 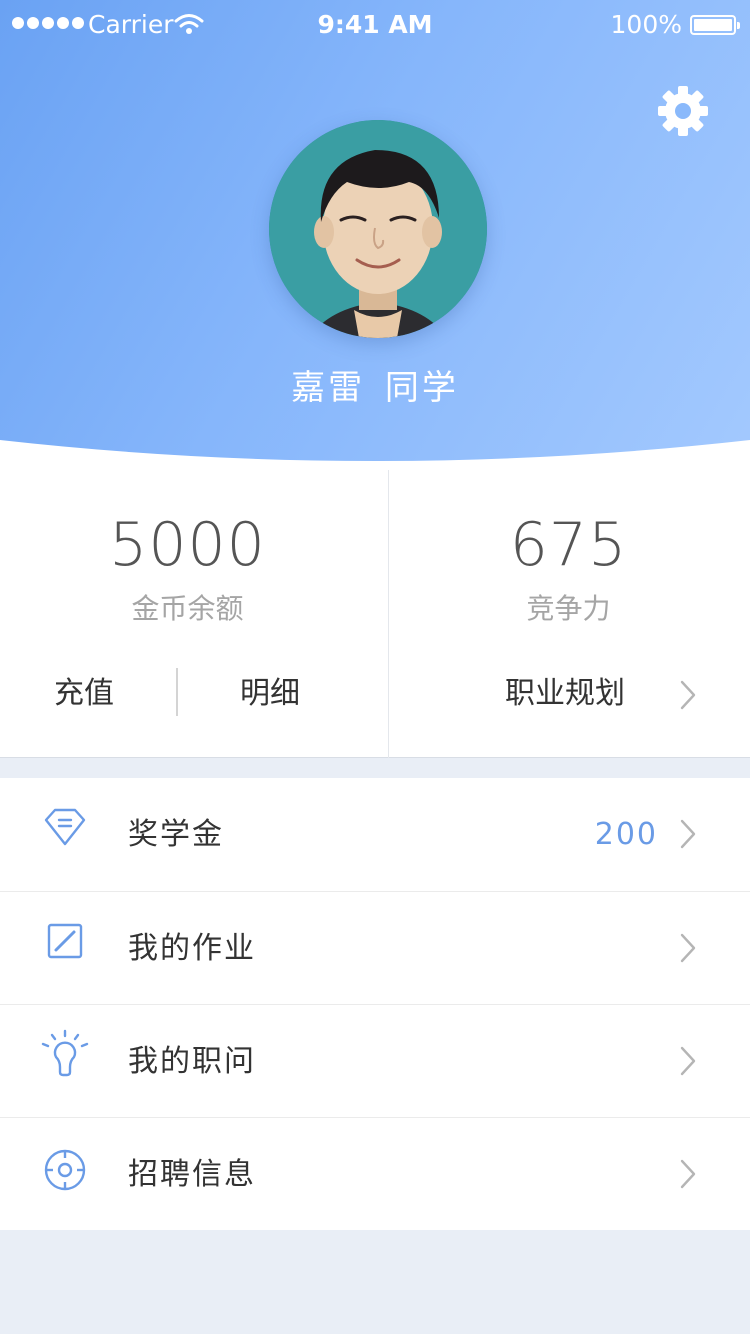 What do you see at coordinates (568, 608) in the screenshot?
I see `competitiveness-label: 竞争力` at bounding box center [568, 608].